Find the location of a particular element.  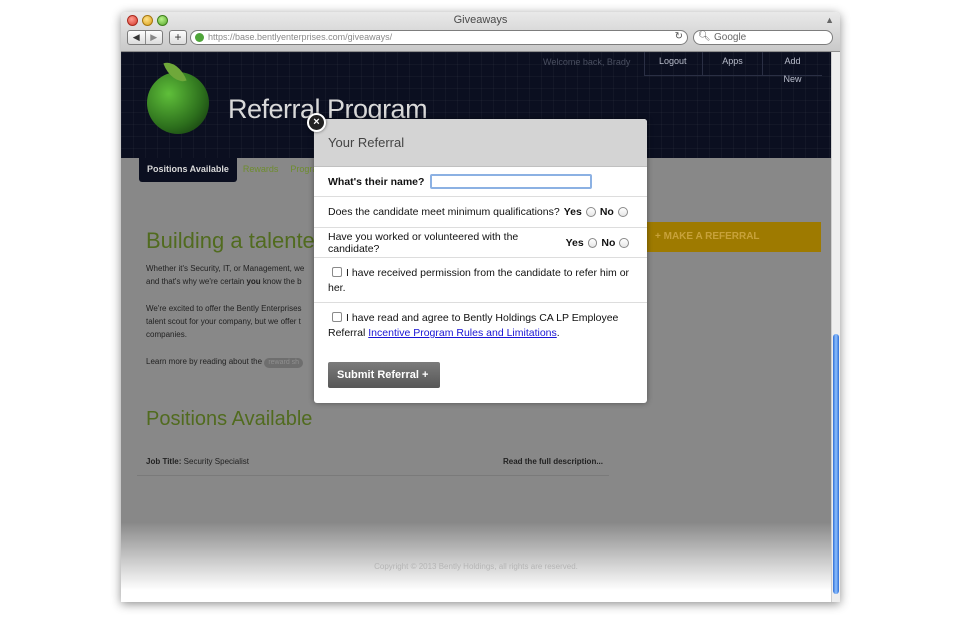

tab-positions-available: Positions Available is located at coordinates (188, 170).